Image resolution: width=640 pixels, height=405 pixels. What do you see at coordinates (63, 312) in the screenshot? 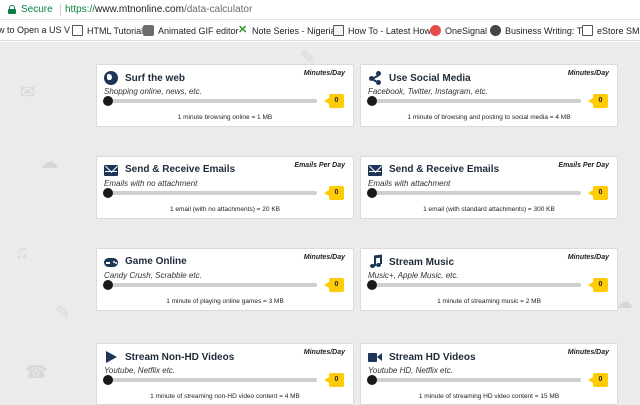
I see `doodle-icon: ✎` at bounding box center [63, 312].